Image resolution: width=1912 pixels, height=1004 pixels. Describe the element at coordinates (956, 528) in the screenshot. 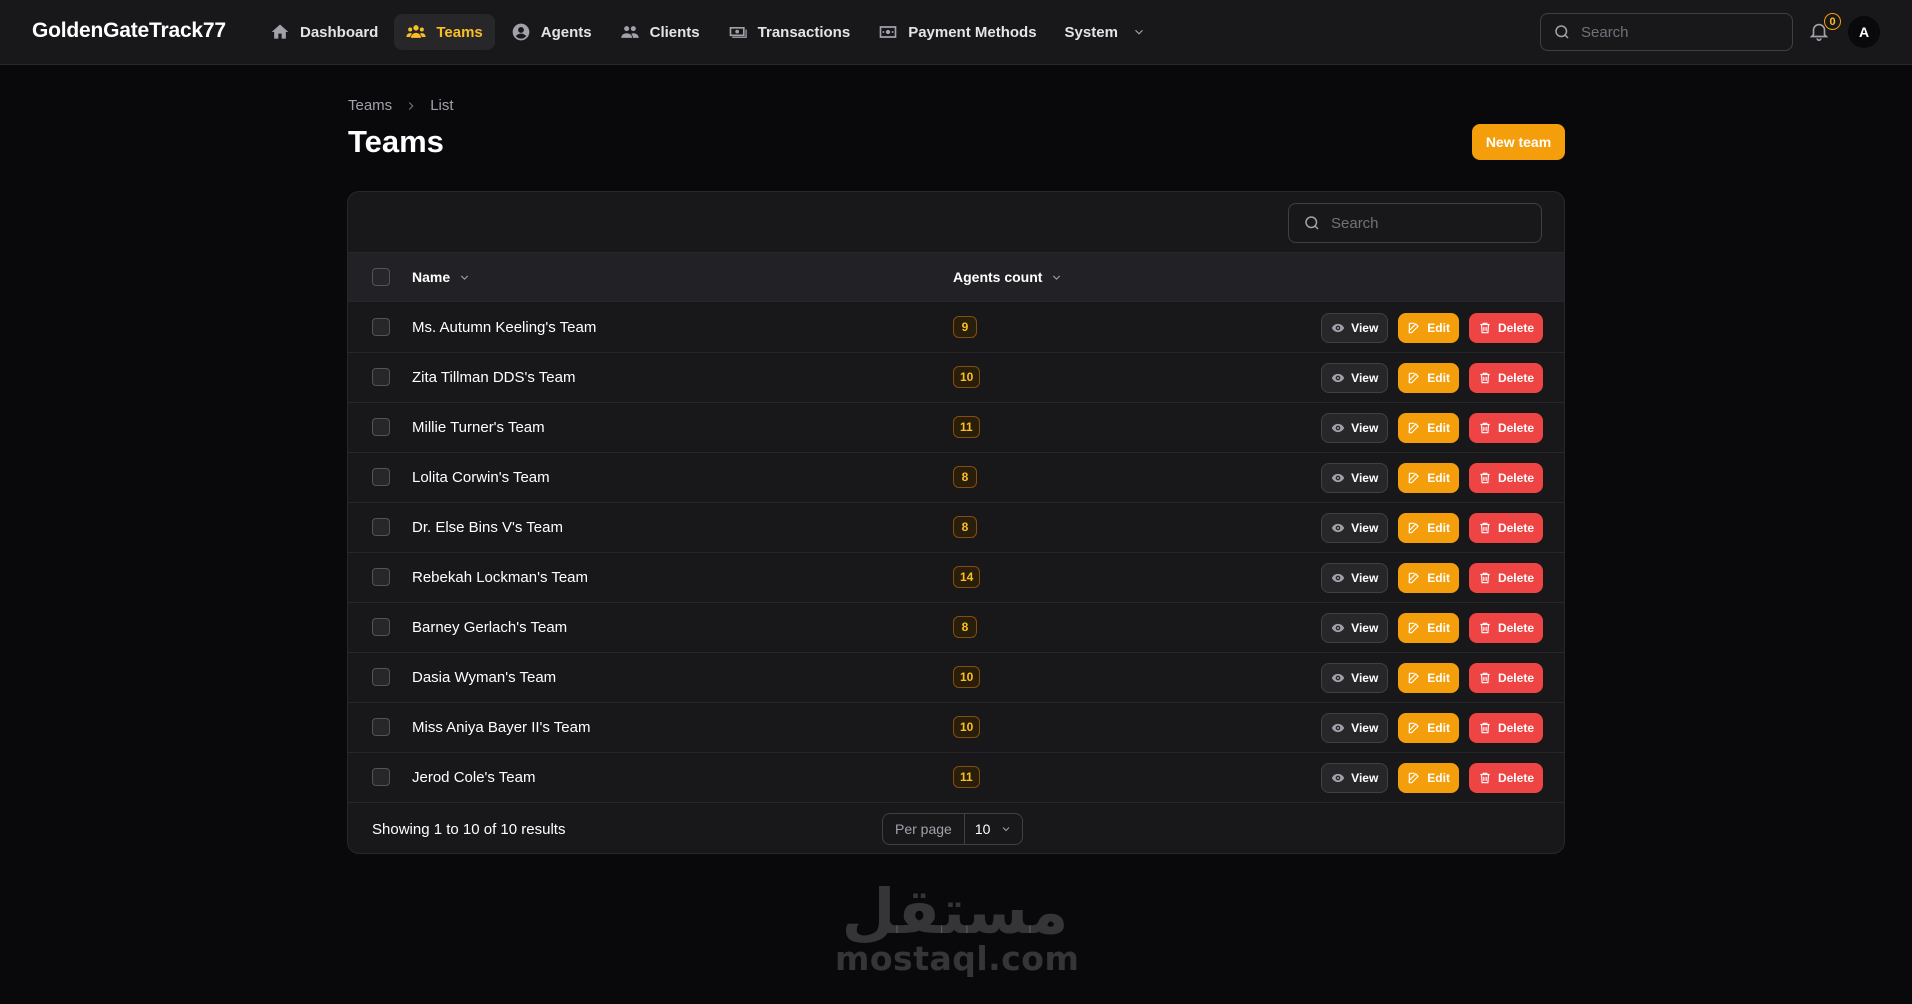

I see `table-row: Dr. Else Bins V's Team 8 View Edit Delete` at that location.